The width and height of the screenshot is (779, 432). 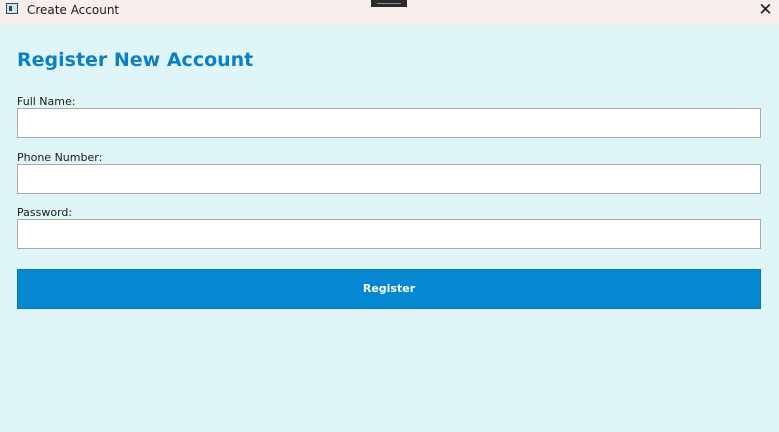 I want to click on page-title: Register New Account, so click(x=135, y=60).